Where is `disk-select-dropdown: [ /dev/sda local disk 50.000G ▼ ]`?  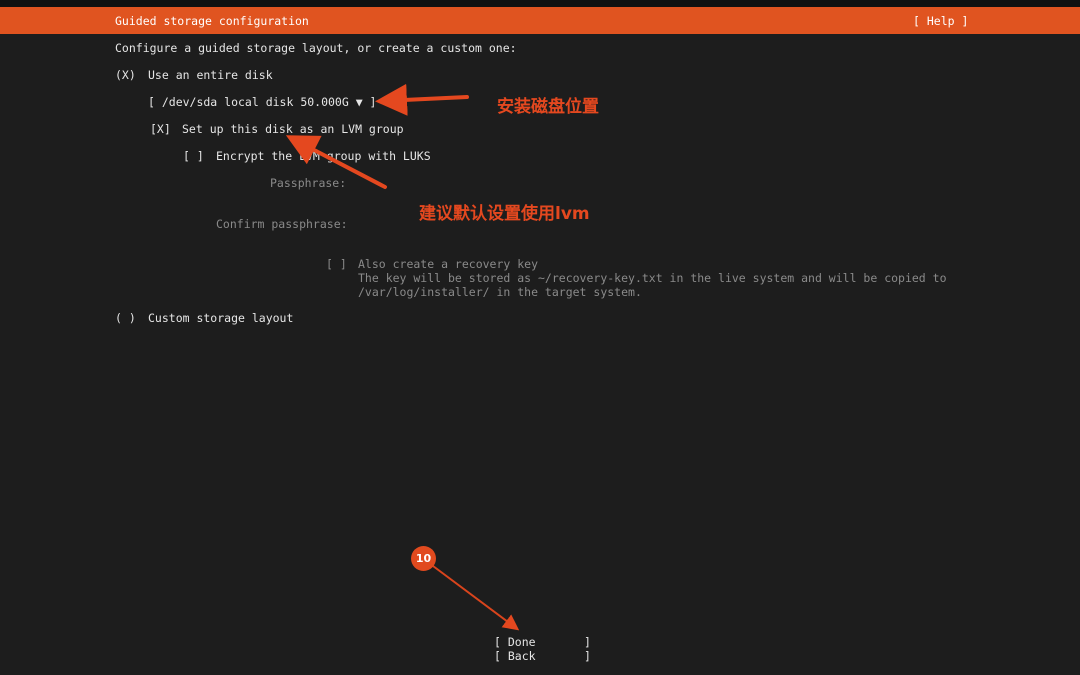
disk-select-dropdown: [ /dev/sda local disk 50.000G ▼ ] is located at coordinates (262, 102).